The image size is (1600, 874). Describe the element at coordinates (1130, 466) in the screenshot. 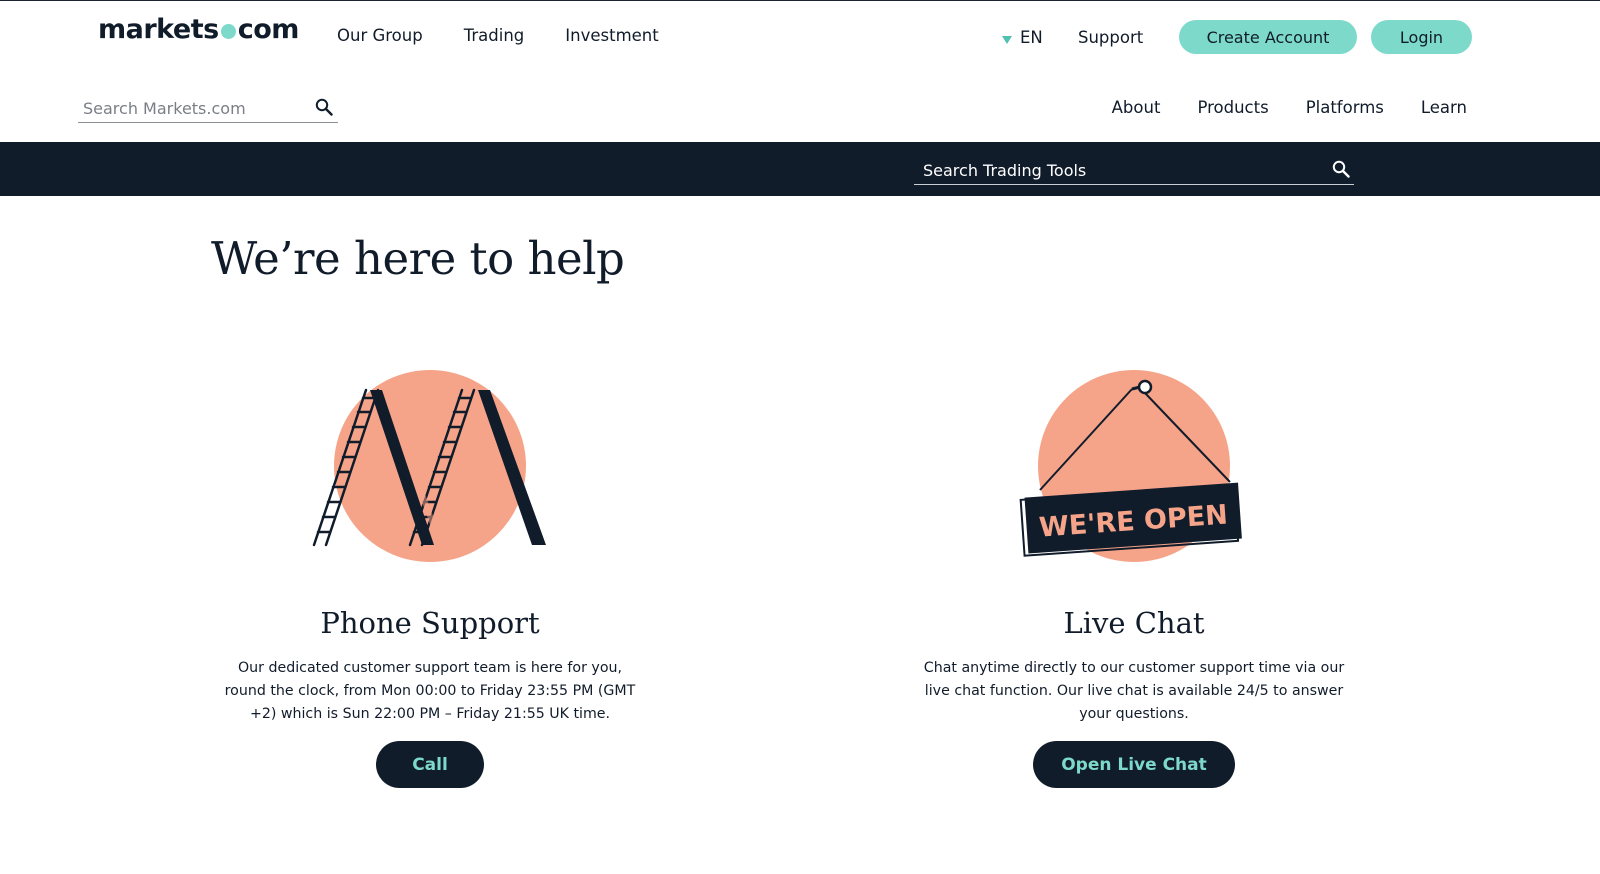

I see `open-sign-illustration: WE'RE OPEN` at that location.